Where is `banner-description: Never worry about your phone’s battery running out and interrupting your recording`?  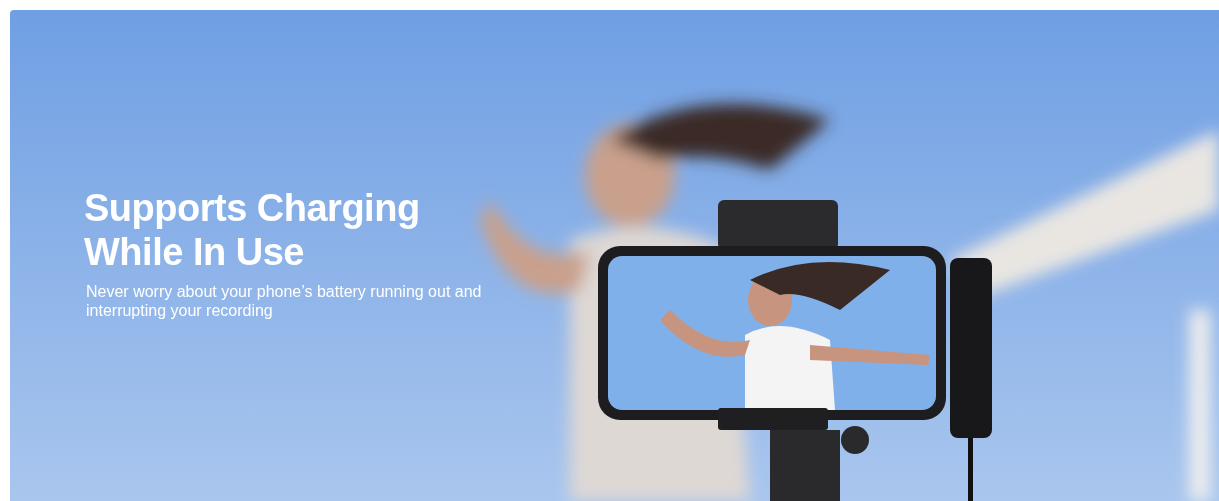
banner-description: Never worry about your phone’s battery running out and interrupting your recording is located at coordinates (284, 301).